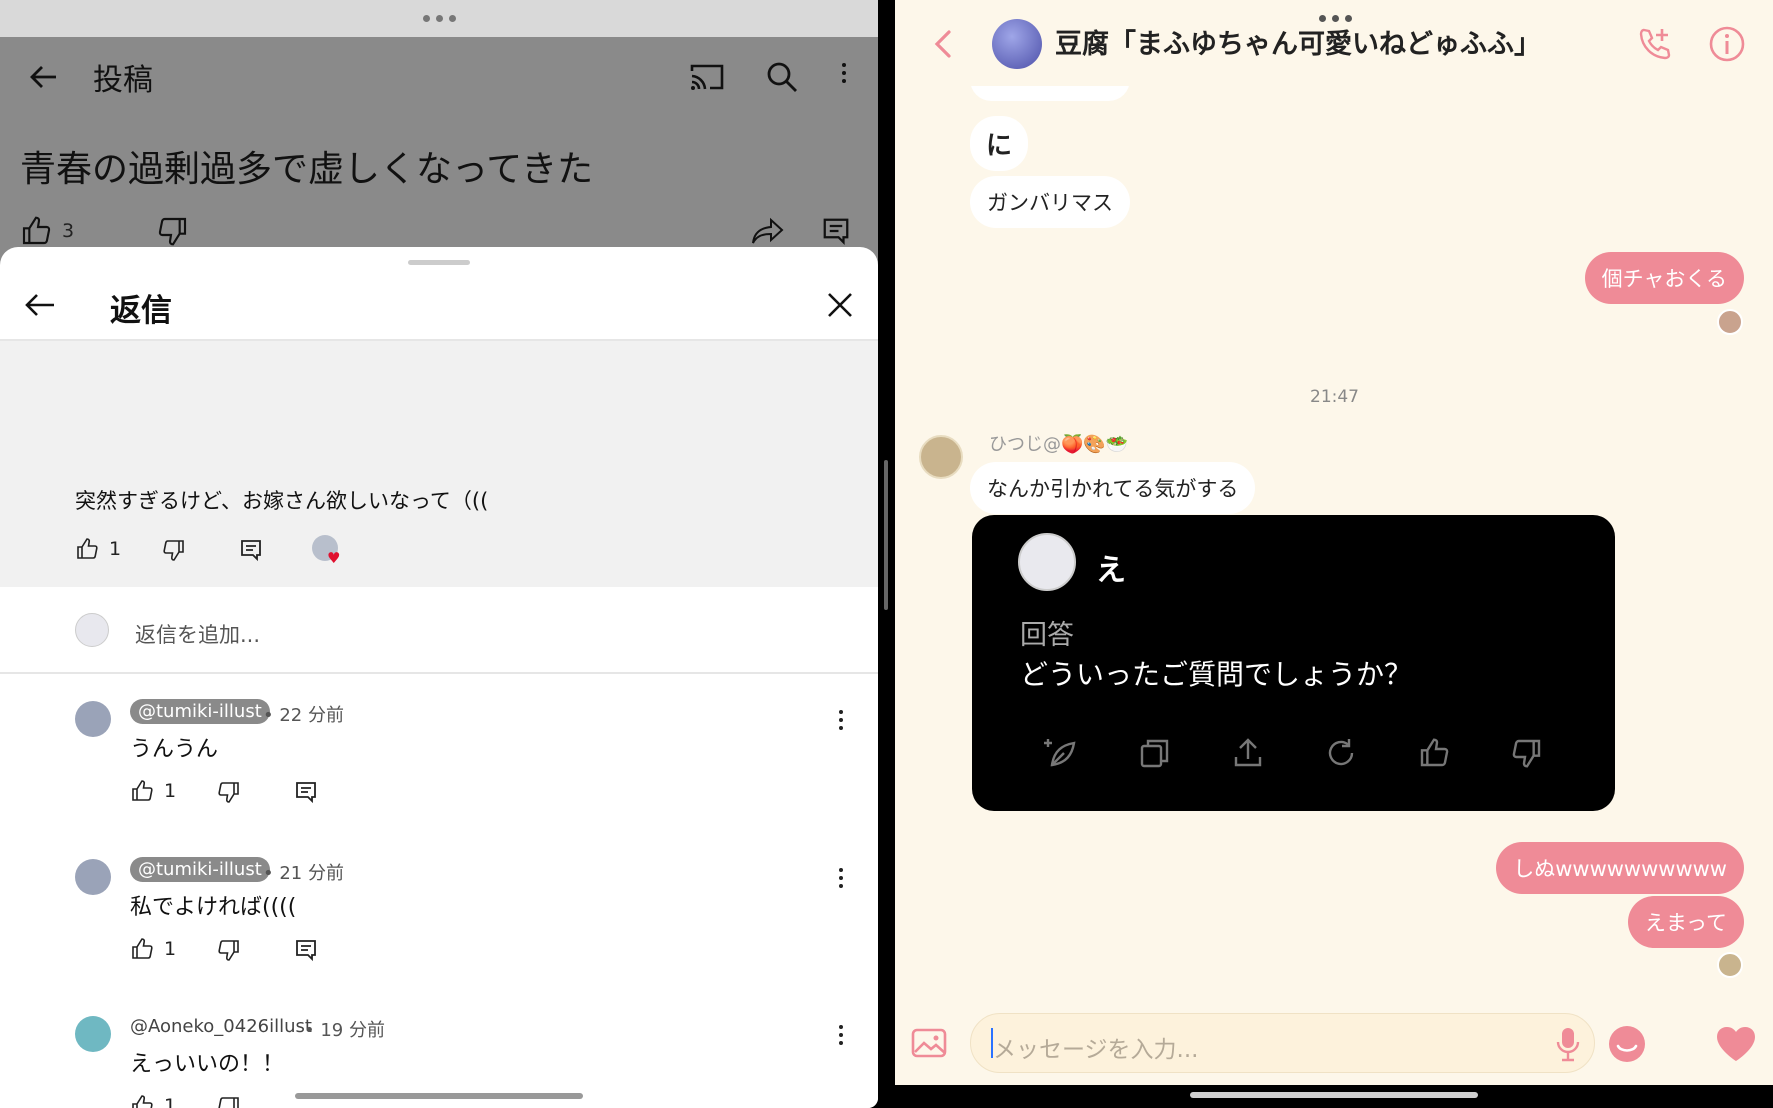 This screenshot has height=1108, width=1773. Describe the element at coordinates (1047, 635) in the screenshot. I see `card-label: 回答` at that location.